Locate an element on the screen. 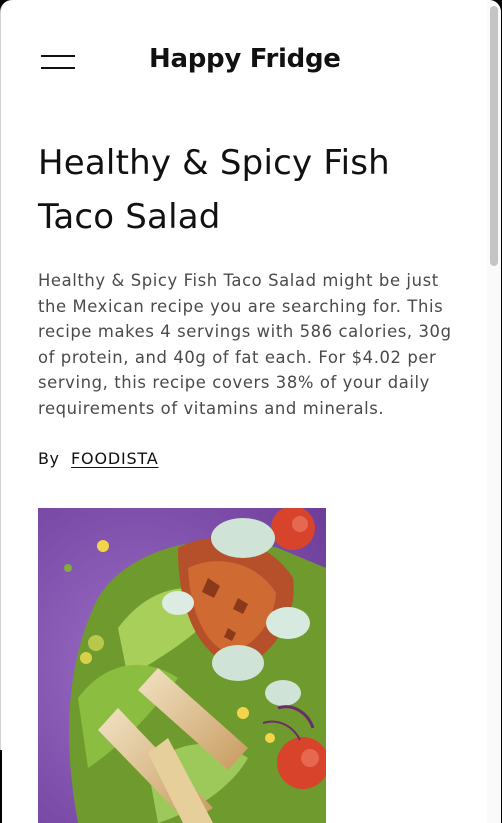 This screenshot has width=502, height=823. window-edge is located at coordinates (1, 786).